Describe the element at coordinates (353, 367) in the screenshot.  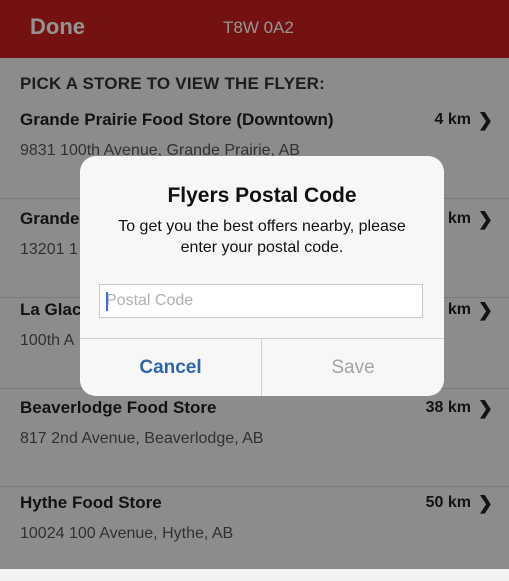
I see `save-button: Save` at that location.